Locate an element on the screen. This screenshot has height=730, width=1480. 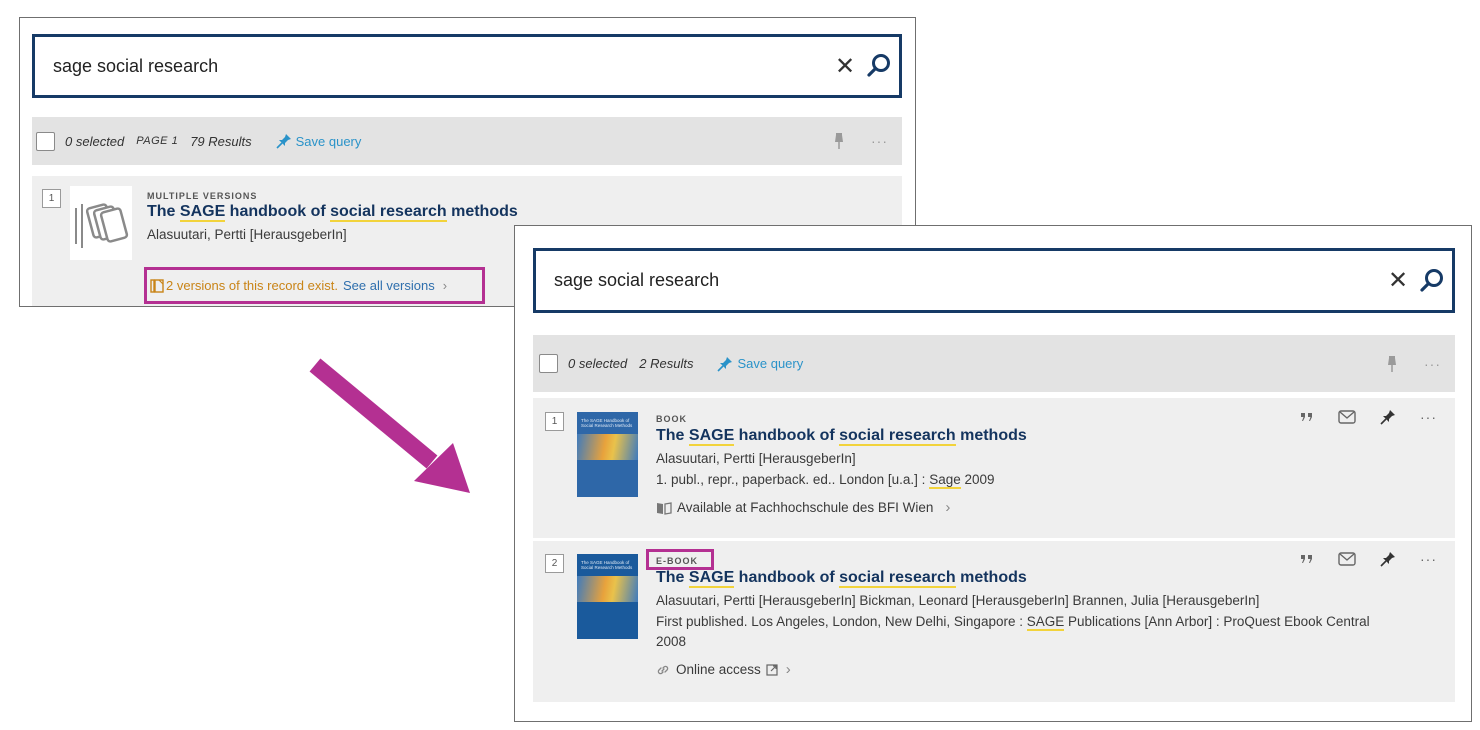
publication-highlight: SAGE is located at coordinates (1045, 622).